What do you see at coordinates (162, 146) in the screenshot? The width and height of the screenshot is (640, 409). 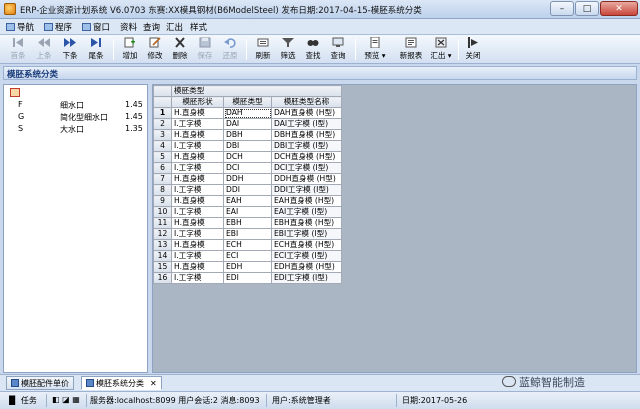 I see `row-number: 4` at bounding box center [162, 146].